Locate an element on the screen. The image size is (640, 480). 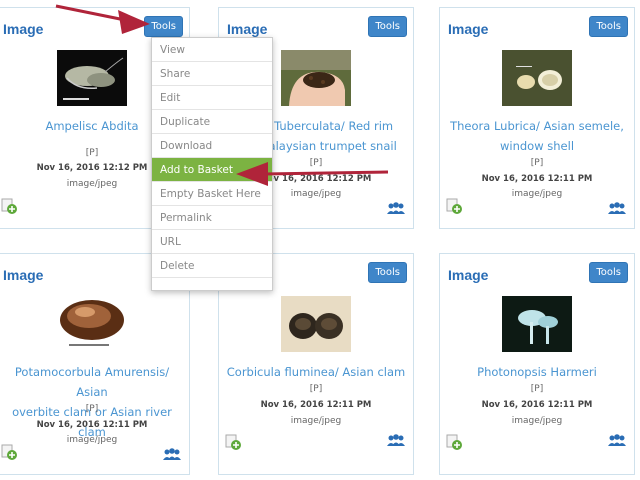
clam-shell-picture is located at coordinates (92, 324).